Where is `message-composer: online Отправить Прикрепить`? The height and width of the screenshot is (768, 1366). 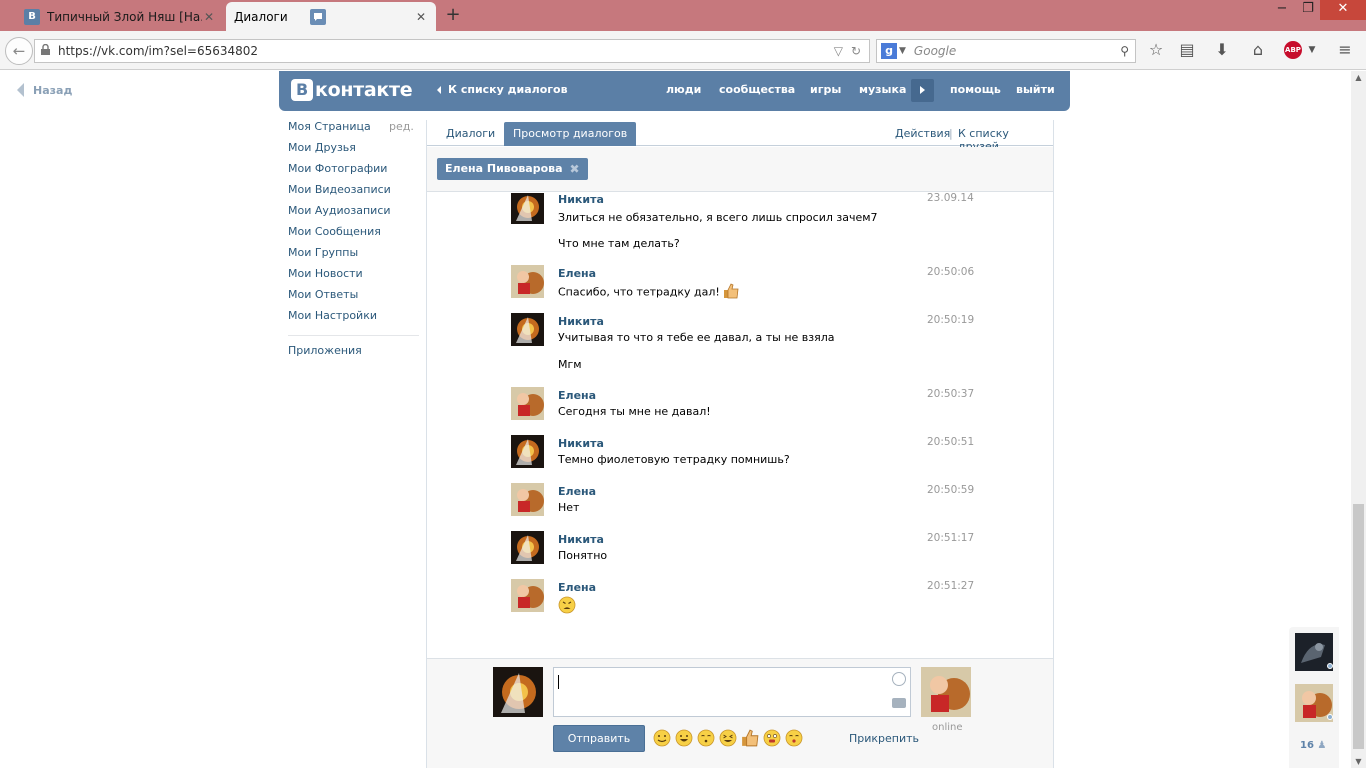 message-composer: online Отправить Прикрепить is located at coordinates (740, 713).